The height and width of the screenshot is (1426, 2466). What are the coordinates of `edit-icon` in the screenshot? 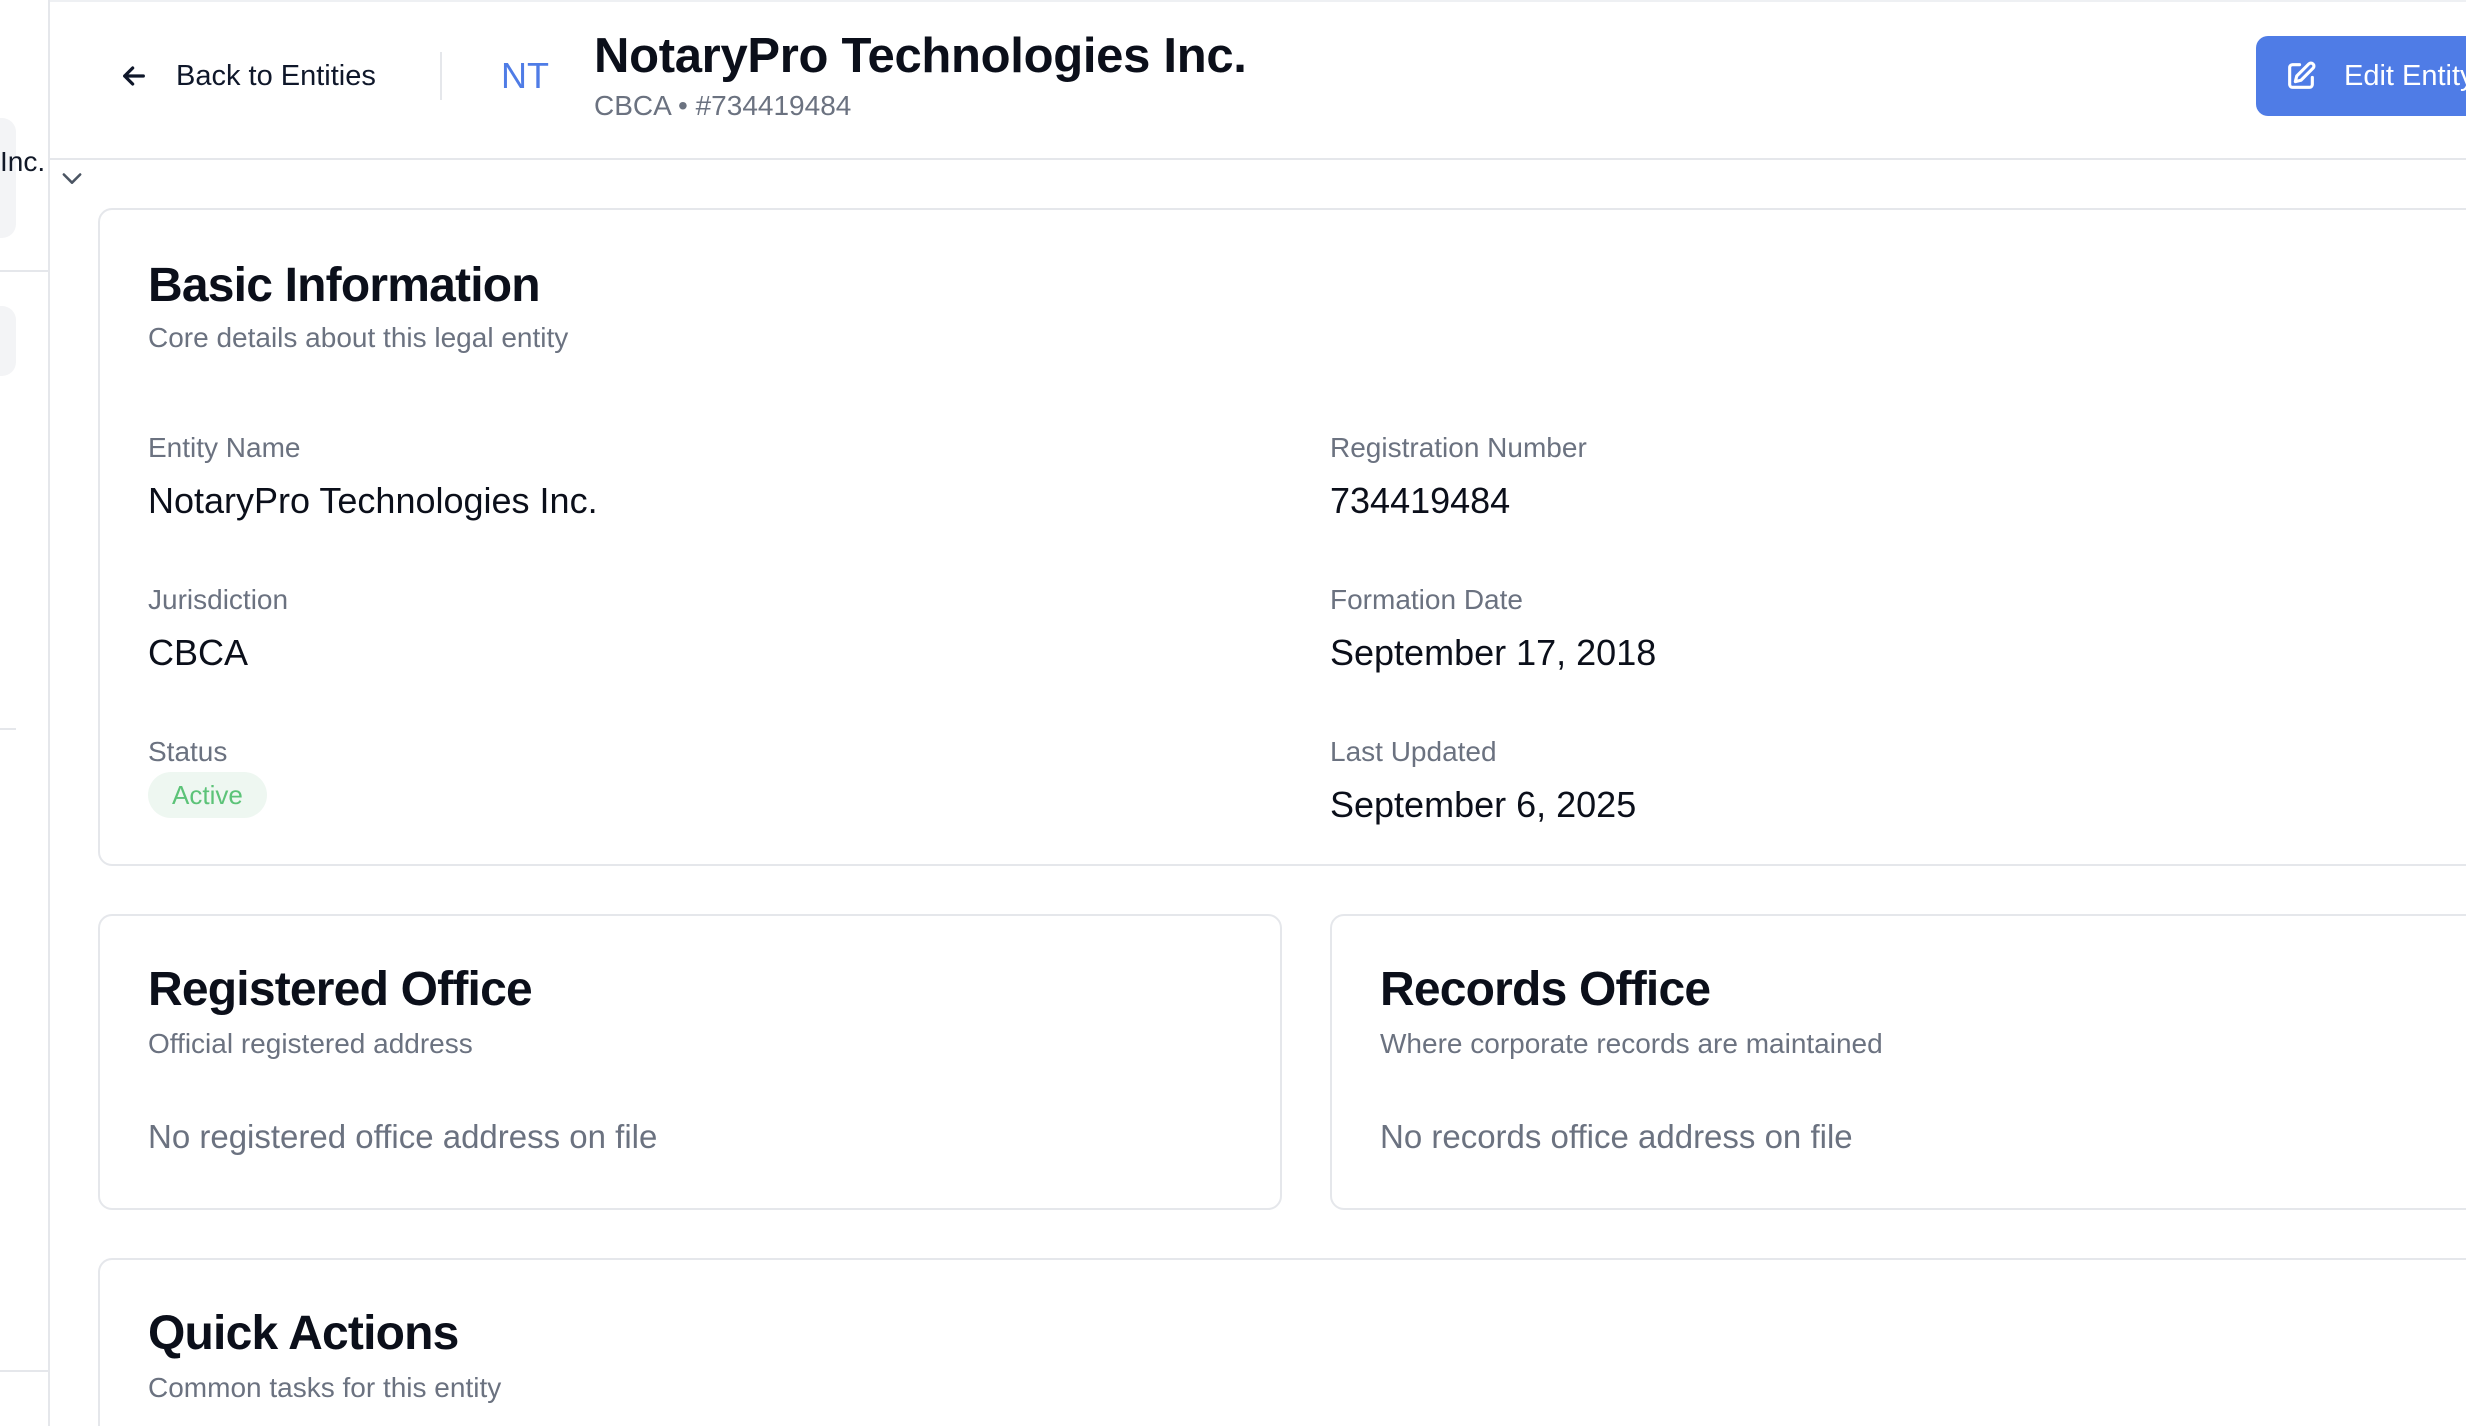 It's located at (2302, 75).